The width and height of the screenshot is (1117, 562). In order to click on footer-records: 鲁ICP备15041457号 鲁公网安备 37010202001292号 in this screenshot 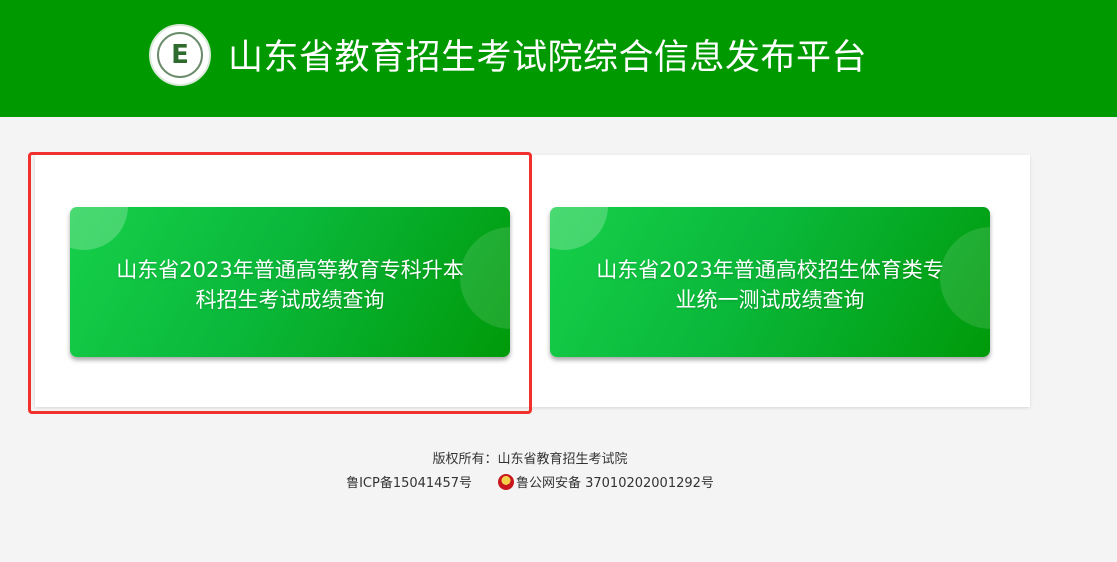, I will do `click(530, 483)`.